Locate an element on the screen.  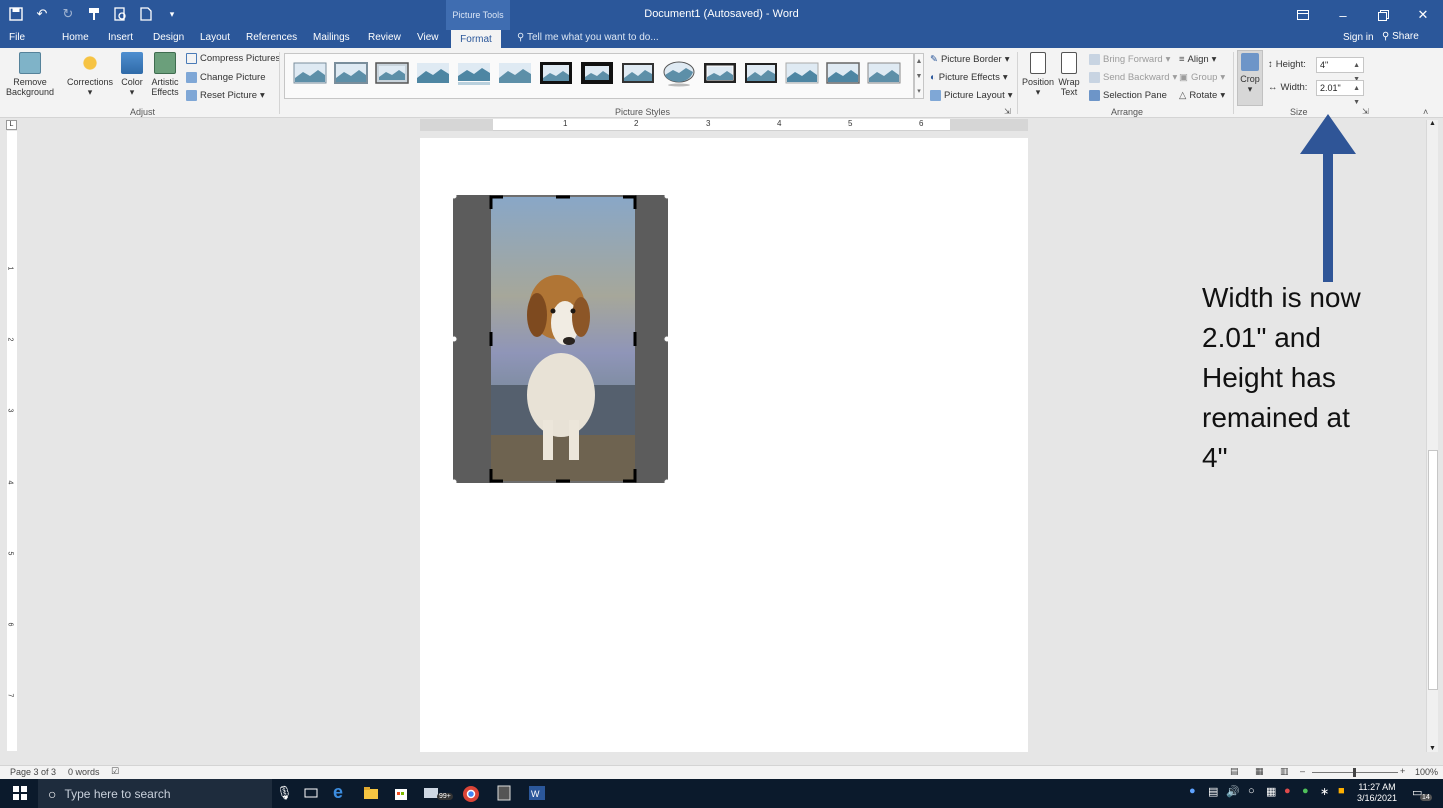
collapse-ribbon-icon: ˄ is located at coordinates (1425, 112).